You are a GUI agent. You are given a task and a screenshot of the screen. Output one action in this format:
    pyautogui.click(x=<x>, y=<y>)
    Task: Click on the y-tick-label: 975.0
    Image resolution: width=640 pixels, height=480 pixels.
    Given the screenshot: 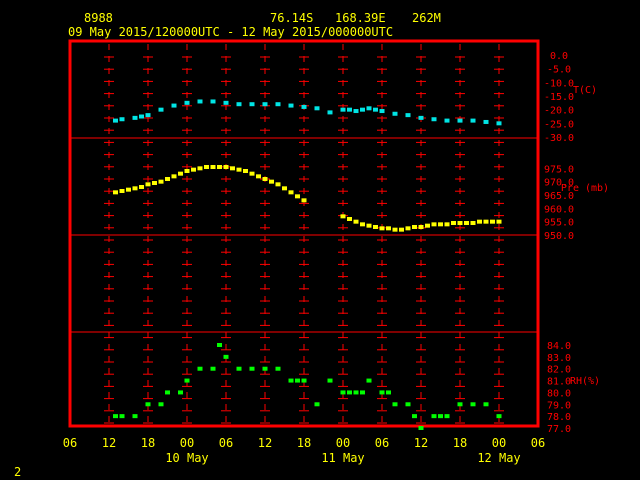 What is the action you would take?
    pyautogui.click(x=559, y=169)
    